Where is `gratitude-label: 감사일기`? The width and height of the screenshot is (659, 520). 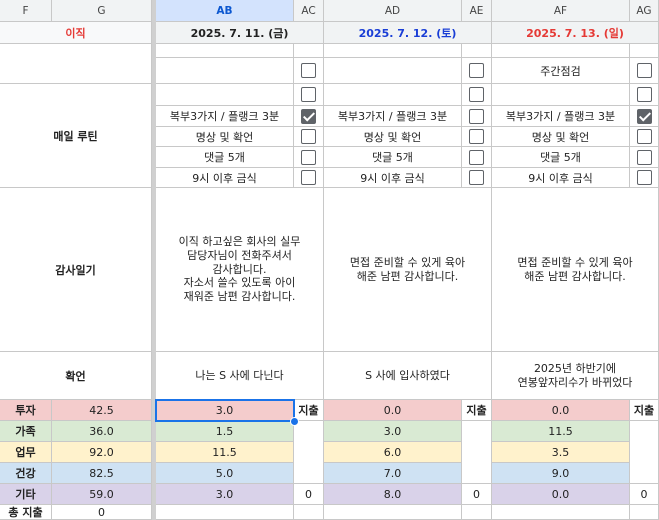
gratitude-label: 감사일기 is located at coordinates (76, 270).